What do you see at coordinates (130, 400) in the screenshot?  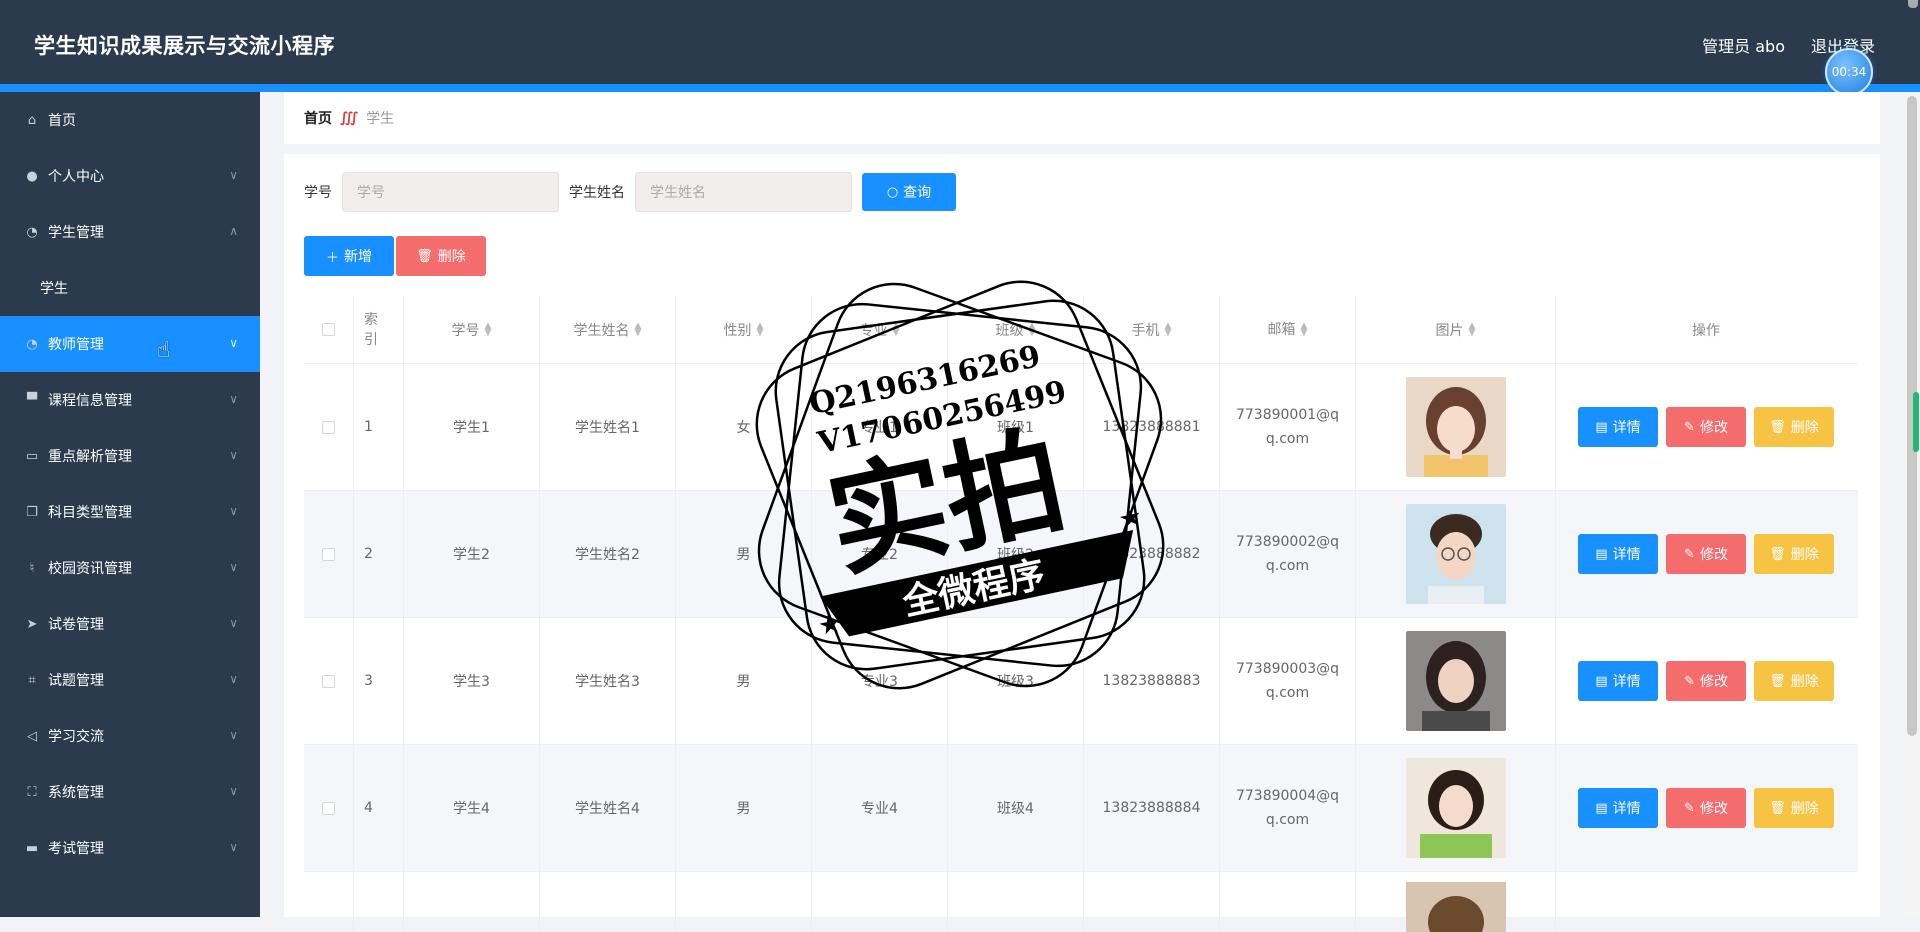 I see `sidebar-item-course-info: ▀ 课程信息管理 ∨` at bounding box center [130, 400].